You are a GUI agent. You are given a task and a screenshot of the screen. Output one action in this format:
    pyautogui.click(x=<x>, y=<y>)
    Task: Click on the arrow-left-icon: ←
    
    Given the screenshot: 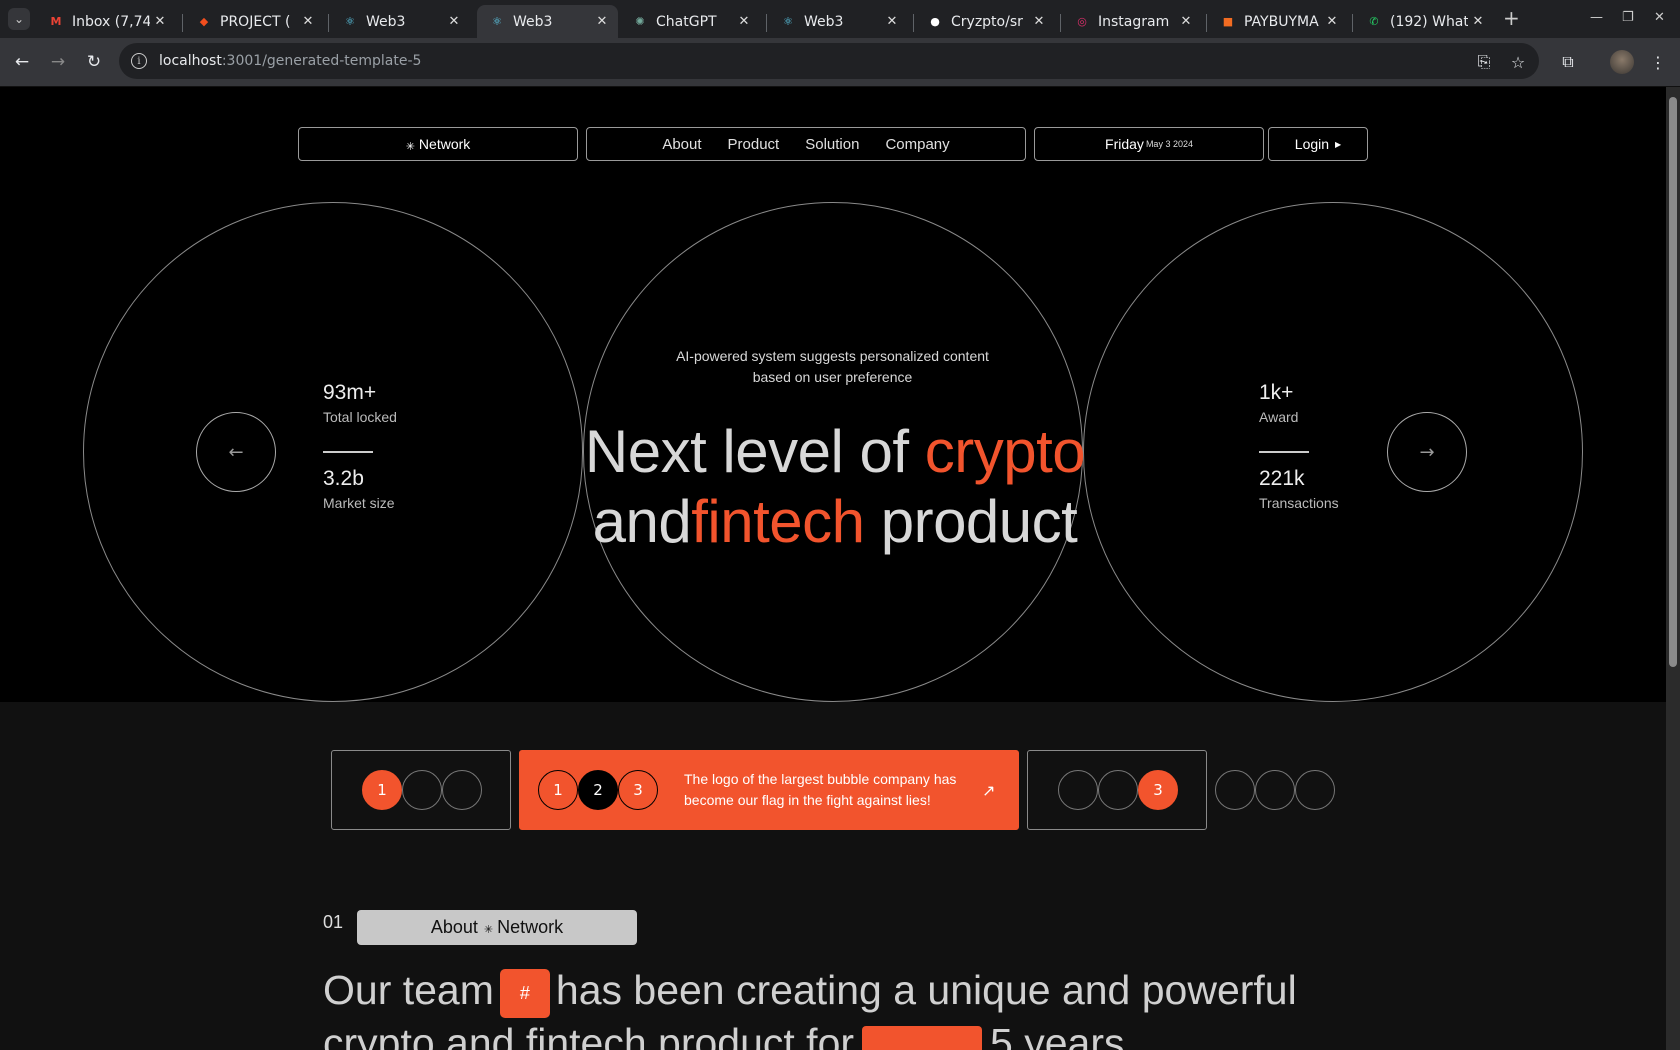 What is the action you would take?
    pyautogui.click(x=236, y=452)
    